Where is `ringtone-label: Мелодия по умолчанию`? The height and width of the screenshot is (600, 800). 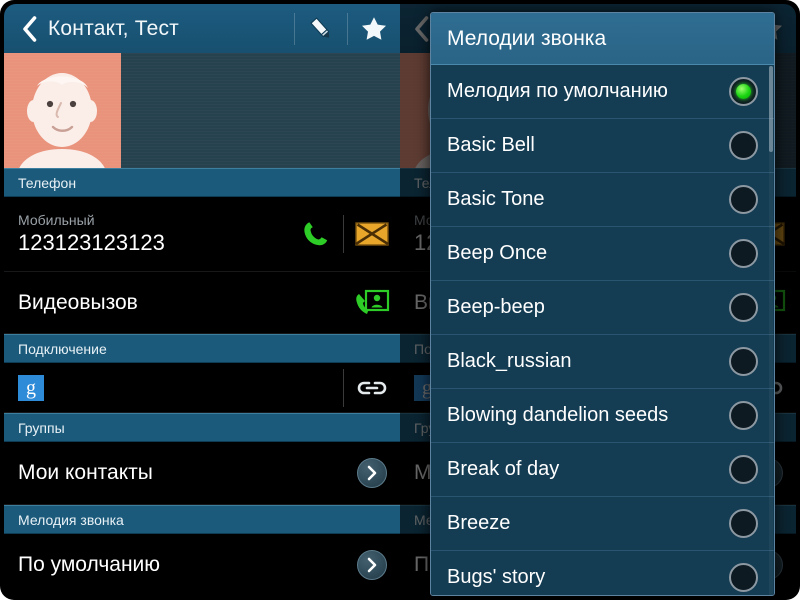 ringtone-label: Мелодия по умолчанию is located at coordinates (557, 91).